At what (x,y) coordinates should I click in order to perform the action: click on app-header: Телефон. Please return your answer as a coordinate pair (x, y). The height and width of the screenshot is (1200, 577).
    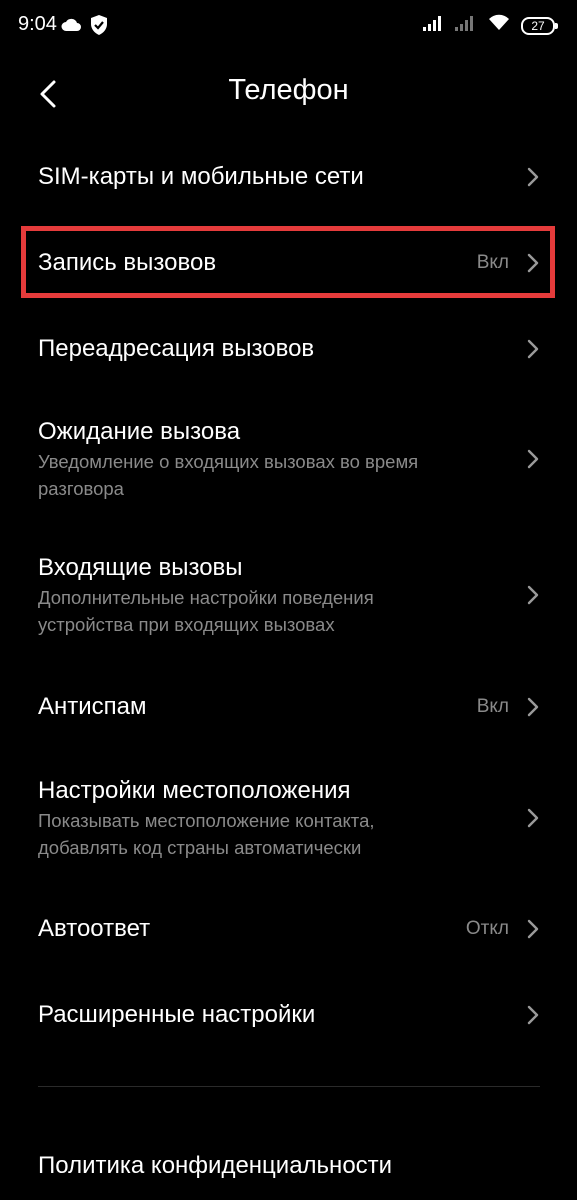
    Looking at the image, I should click on (288, 93).